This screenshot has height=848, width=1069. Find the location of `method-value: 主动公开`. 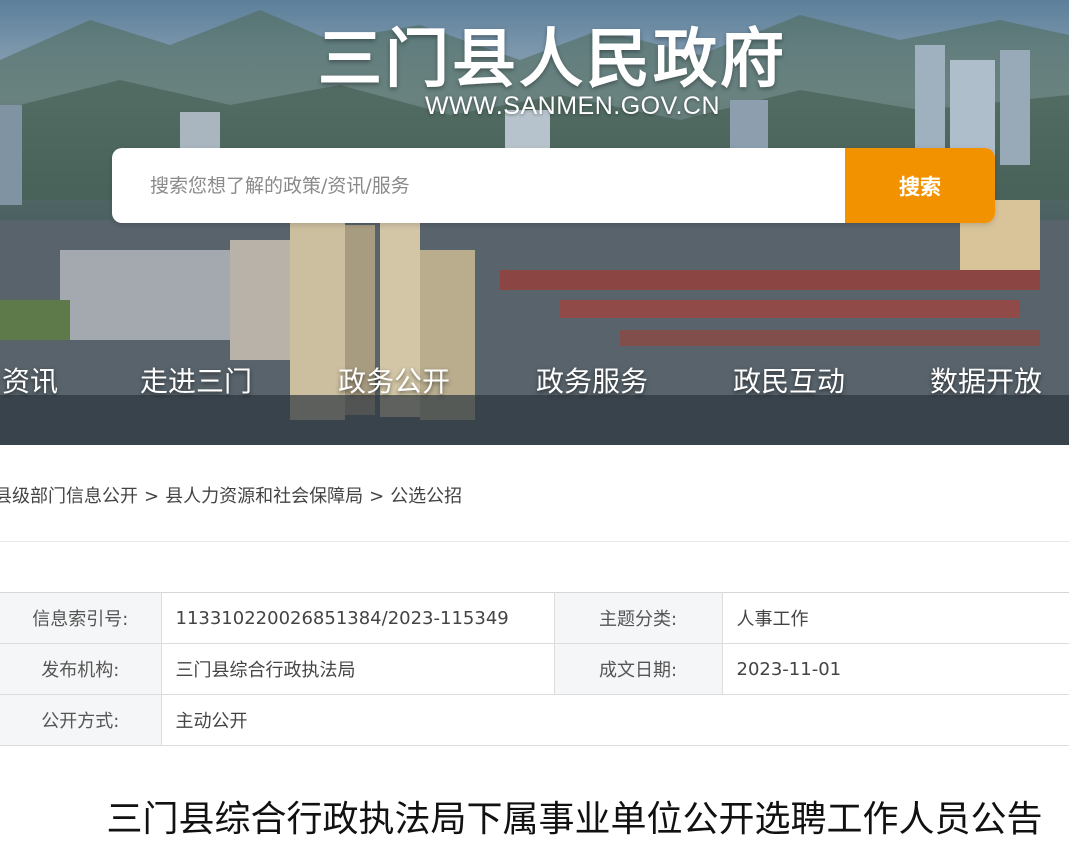

method-value: 主动公开 is located at coordinates (614, 720).